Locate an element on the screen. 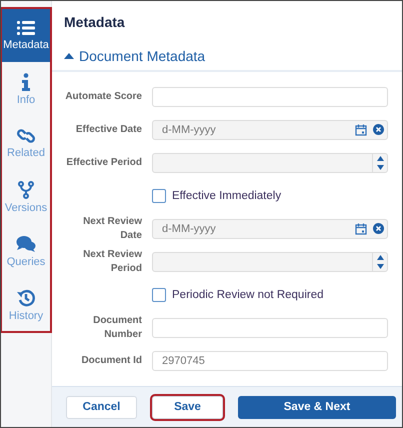 Image resolution: width=403 pixels, height=428 pixels. primary-button: Save & Next is located at coordinates (317, 407).